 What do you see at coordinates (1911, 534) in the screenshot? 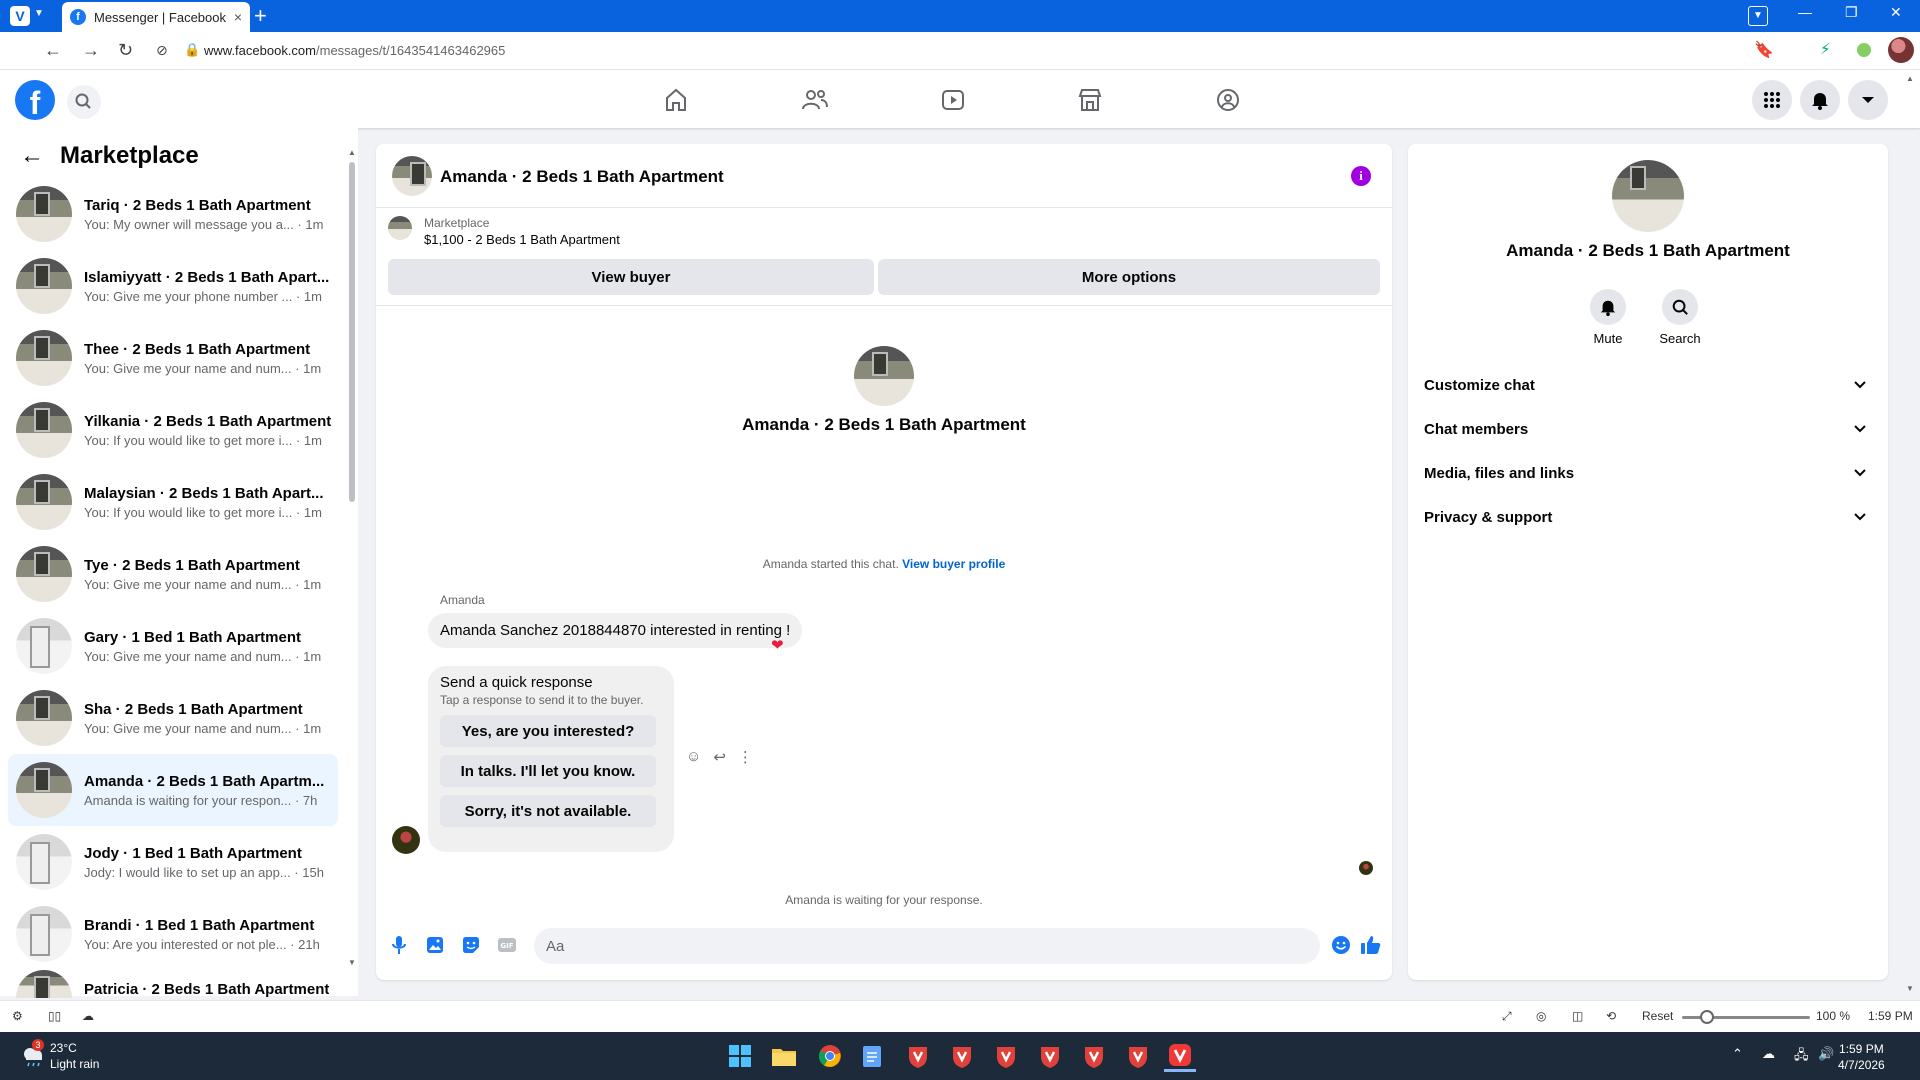
I see `page-scrollbar: ▲ ▼` at bounding box center [1911, 534].